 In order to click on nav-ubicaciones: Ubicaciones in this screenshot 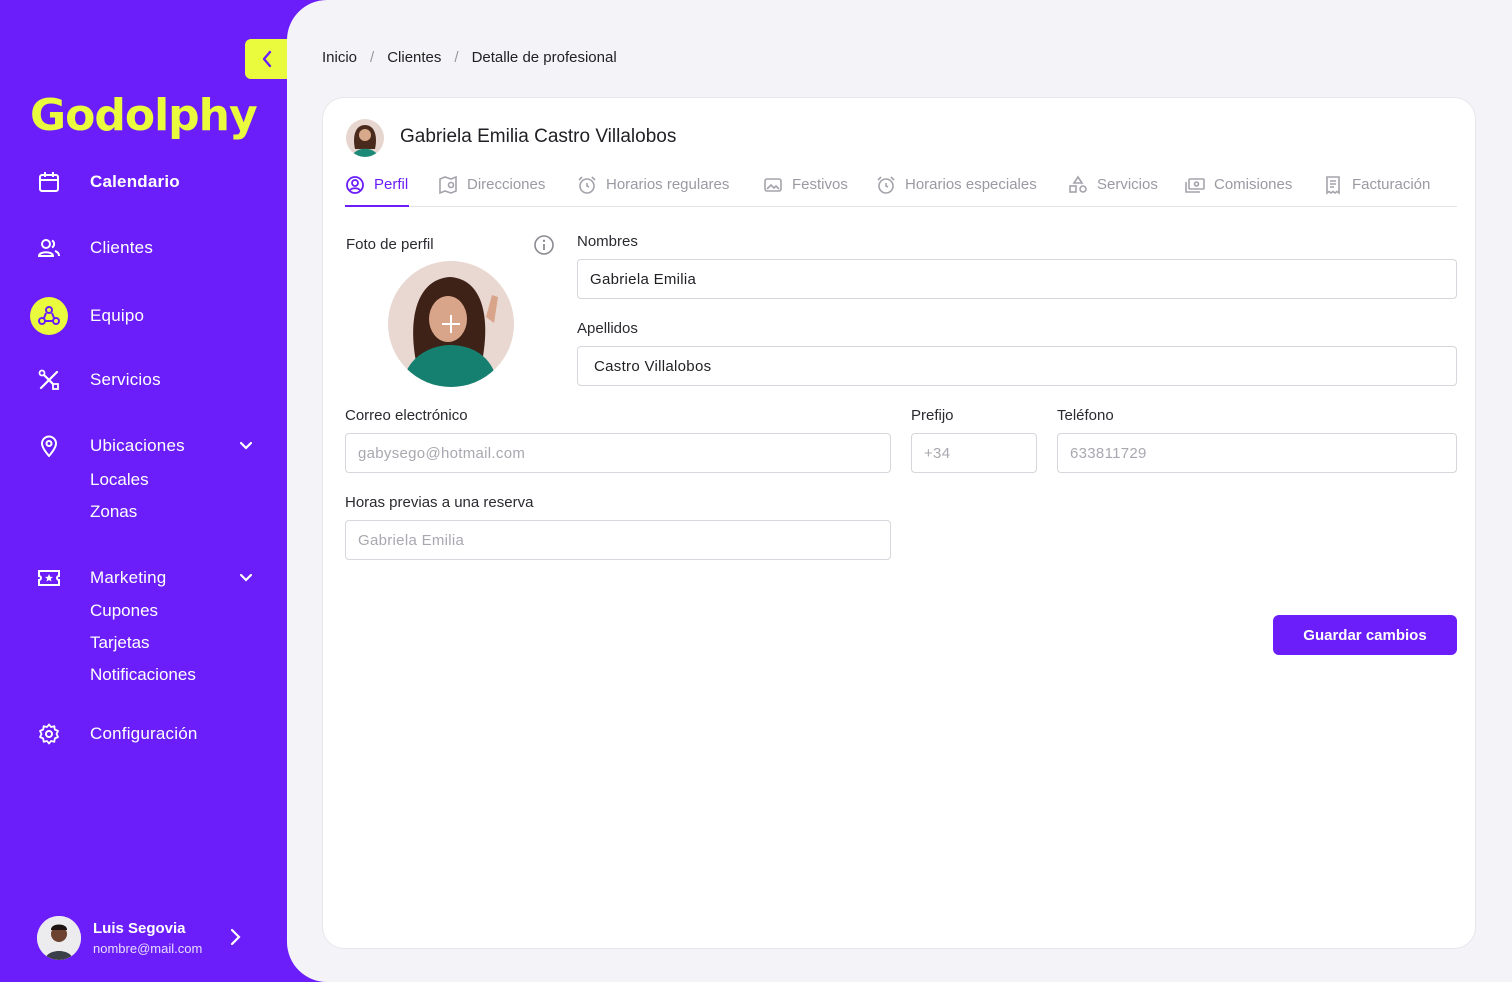, I will do `click(145, 446)`.